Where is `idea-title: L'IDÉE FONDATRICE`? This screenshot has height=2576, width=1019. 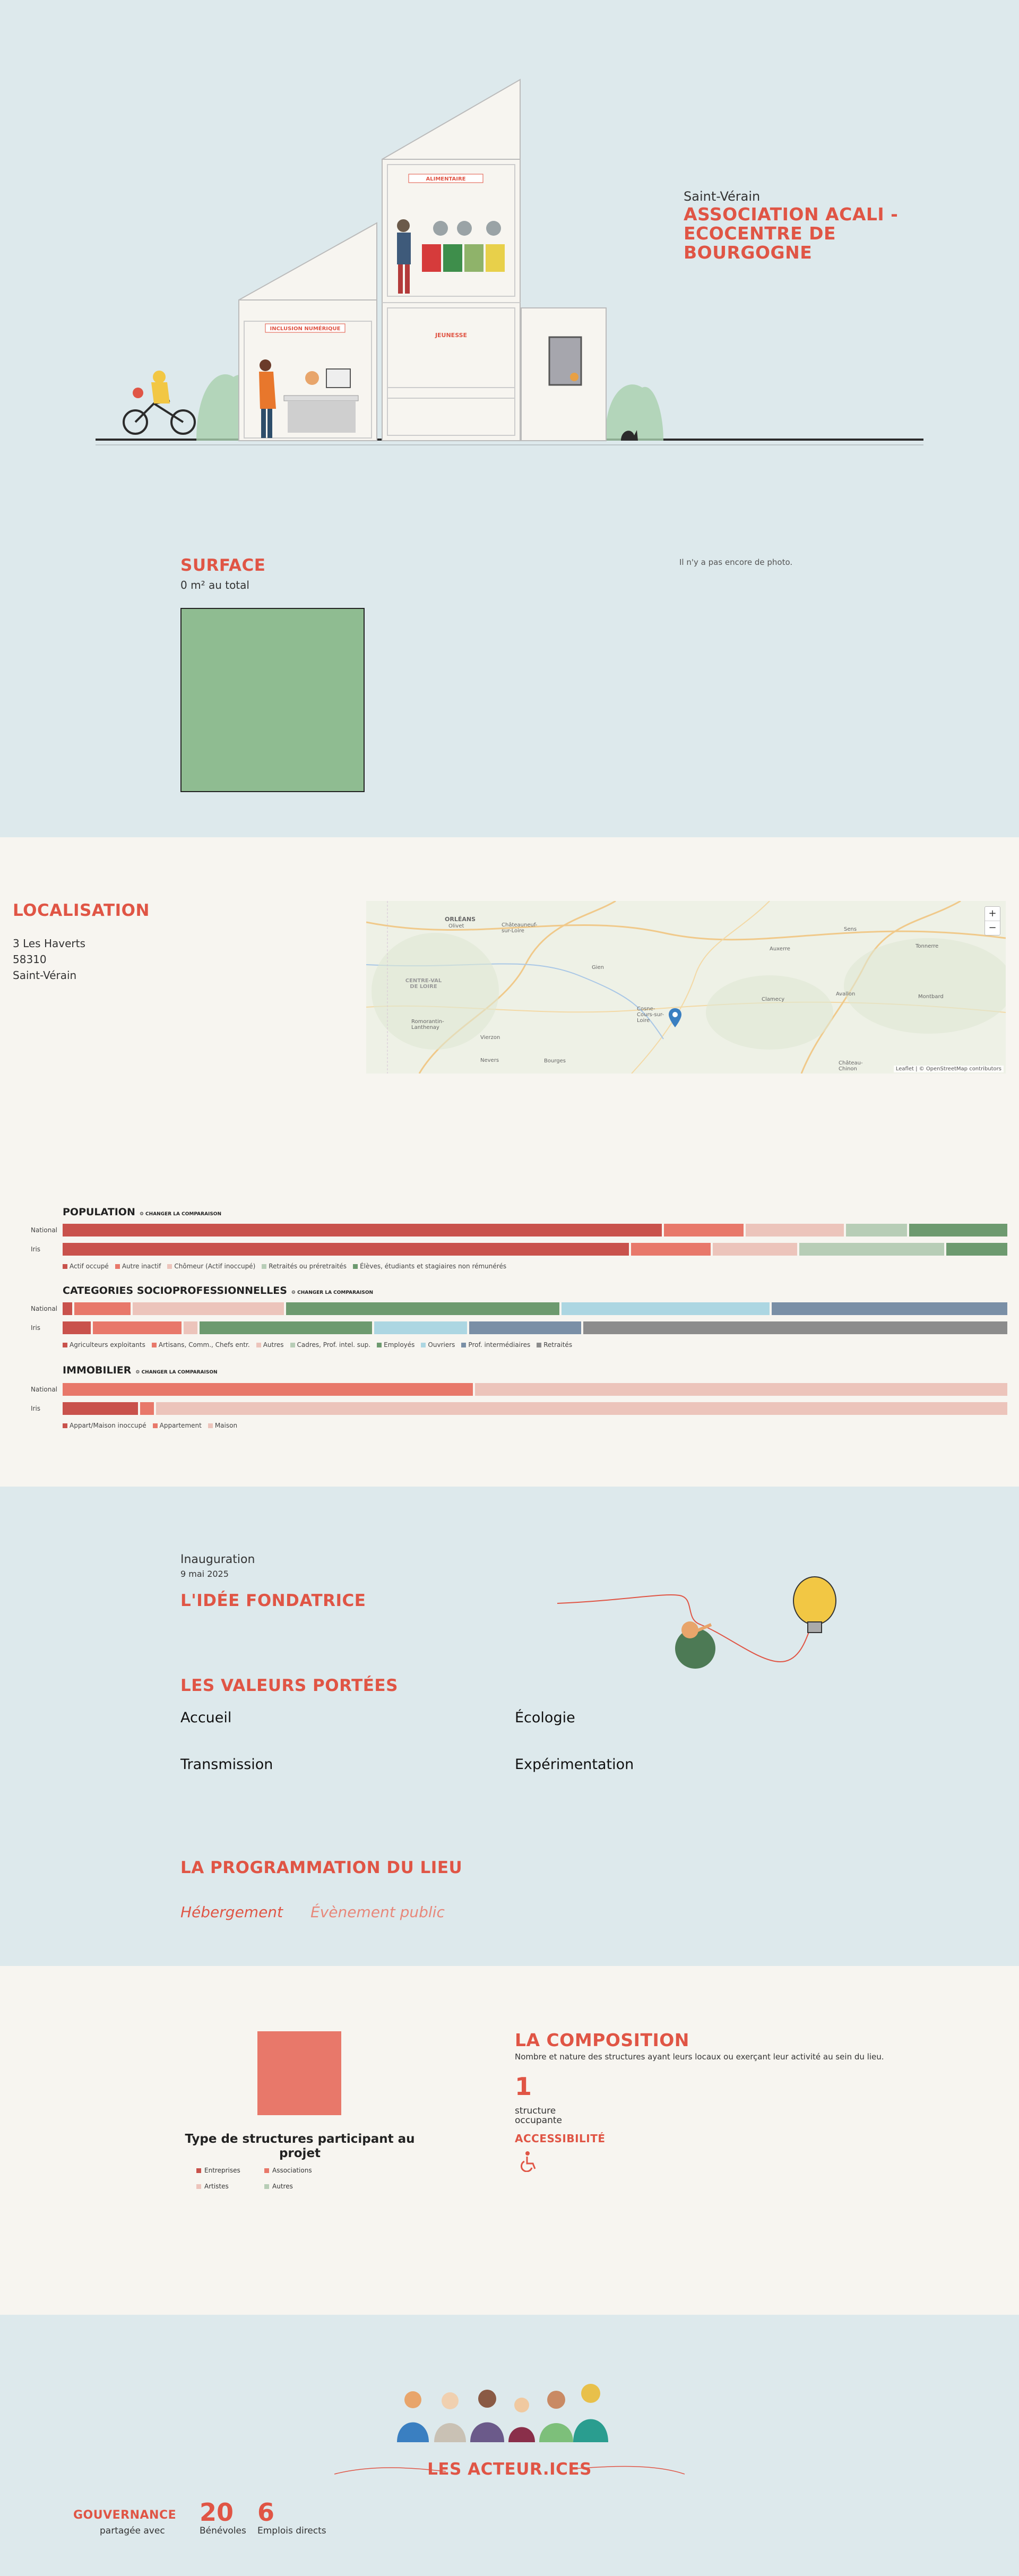
idea-title: L'IDÉE FONDATRICE is located at coordinates (273, 1601).